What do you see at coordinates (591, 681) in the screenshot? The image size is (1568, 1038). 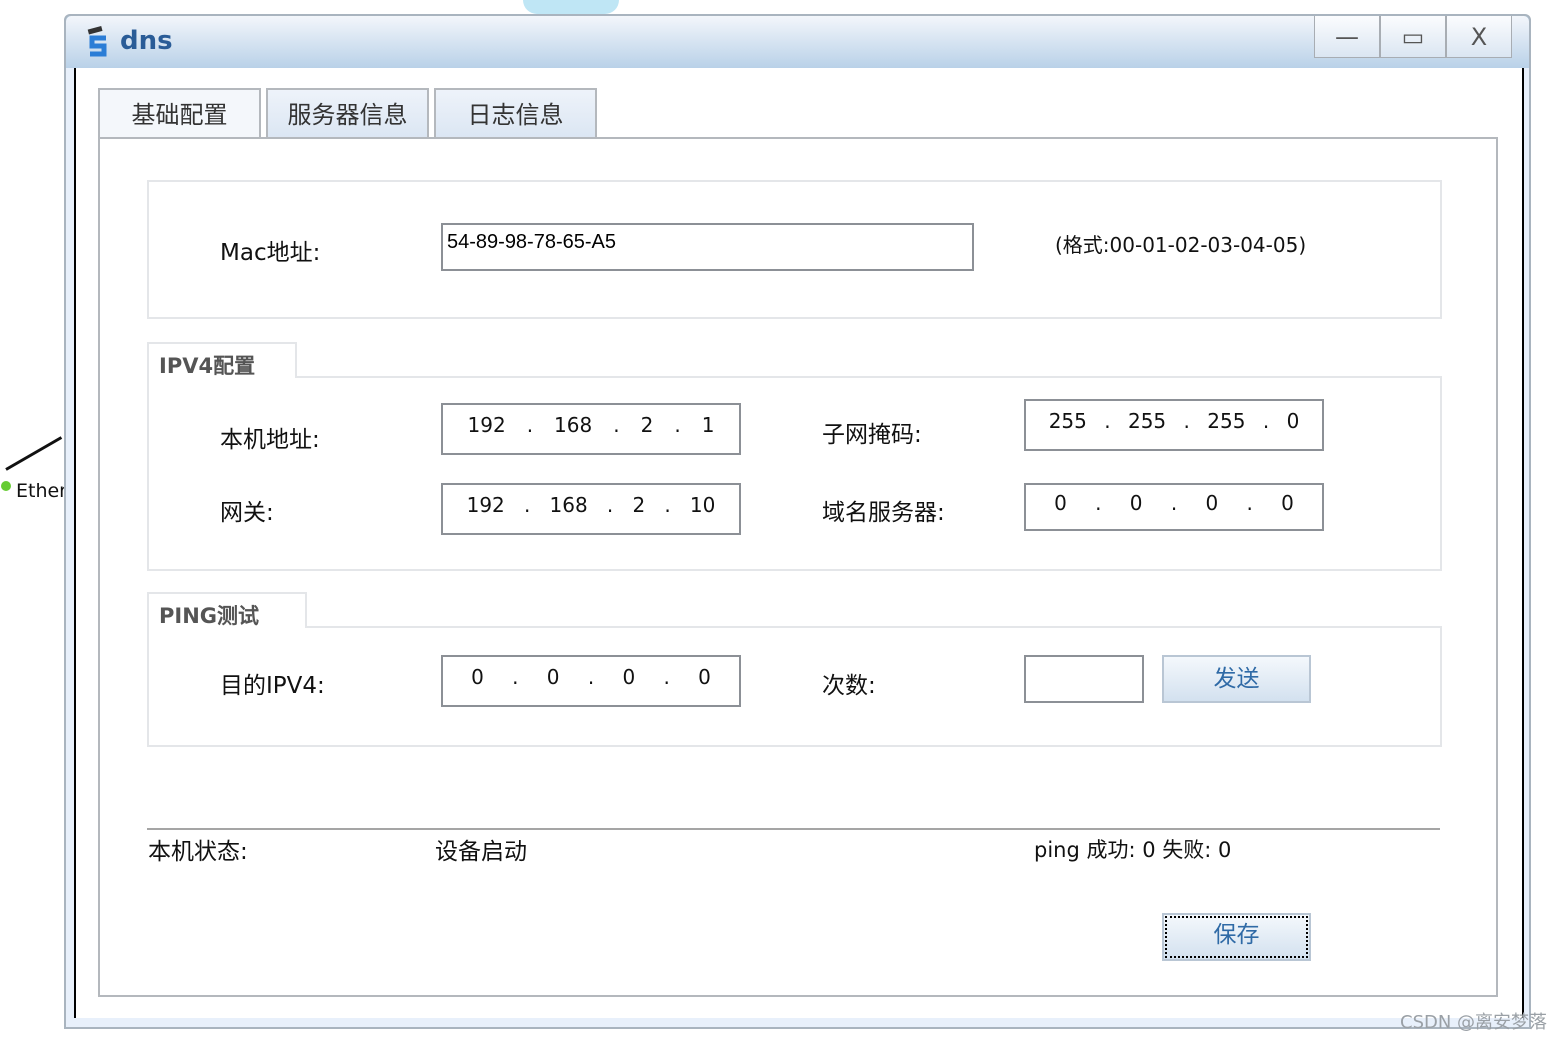 I see `target-ipv4-input: 0.0.0.0` at bounding box center [591, 681].